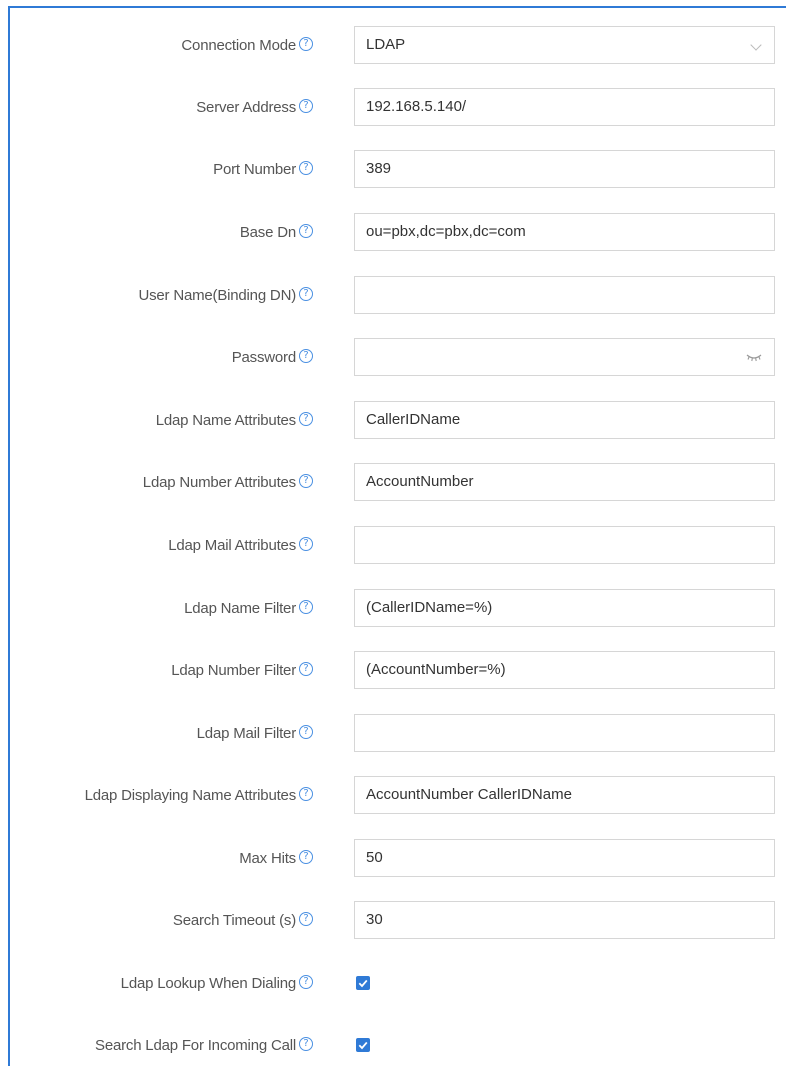  I want to click on search-ldap-for-incoming-call-checkbox, so click(363, 1045).